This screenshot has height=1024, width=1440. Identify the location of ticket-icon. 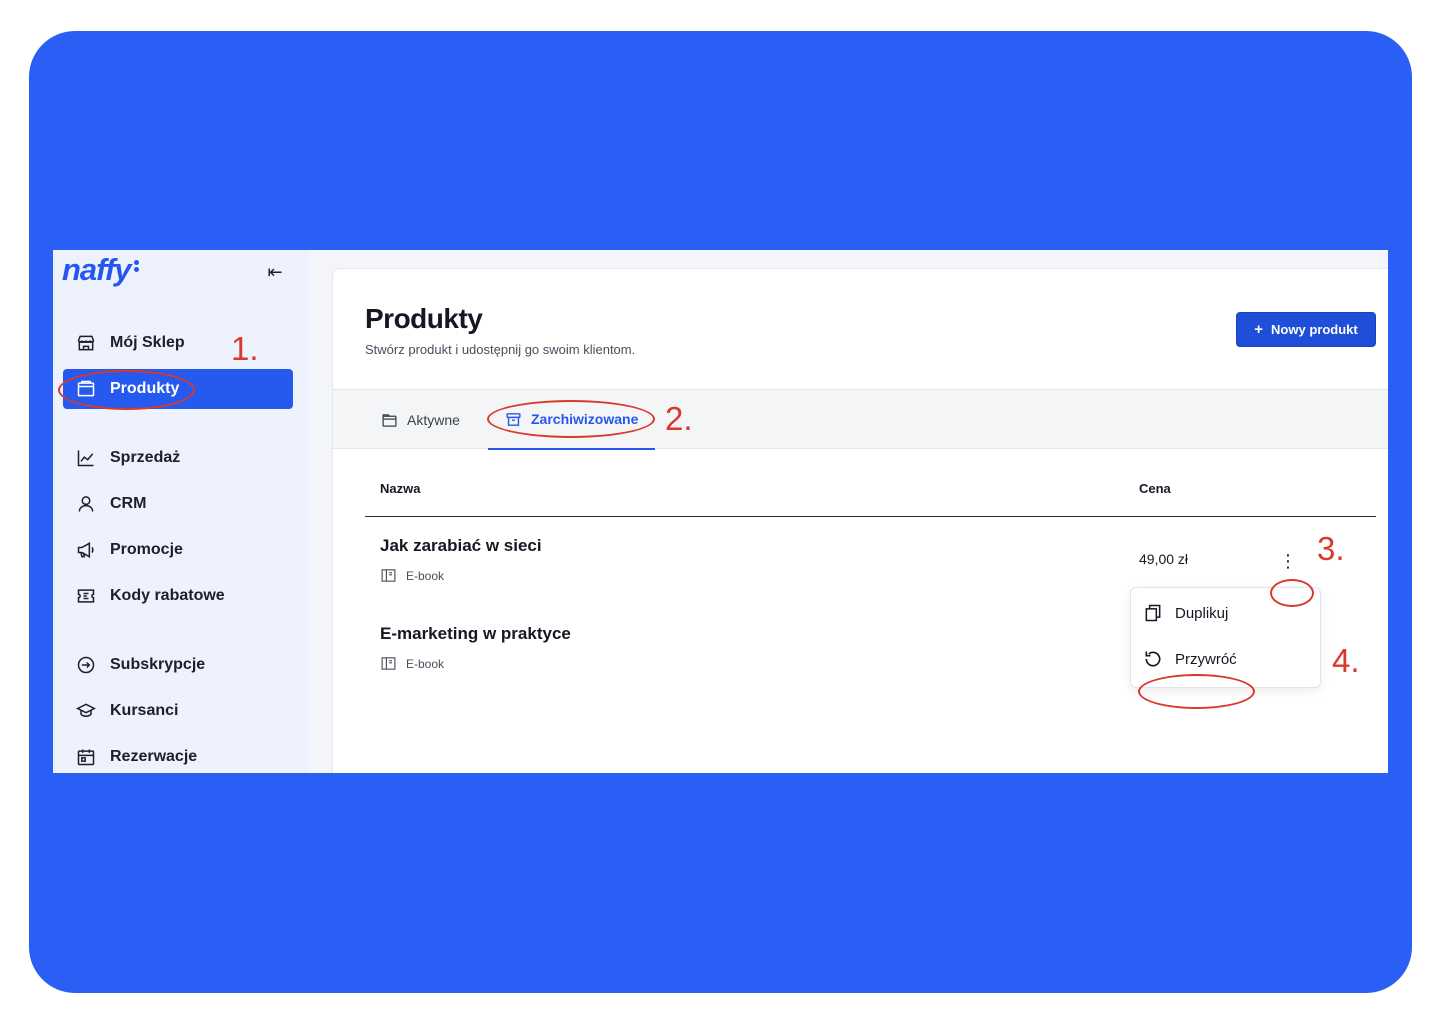
(86, 596).